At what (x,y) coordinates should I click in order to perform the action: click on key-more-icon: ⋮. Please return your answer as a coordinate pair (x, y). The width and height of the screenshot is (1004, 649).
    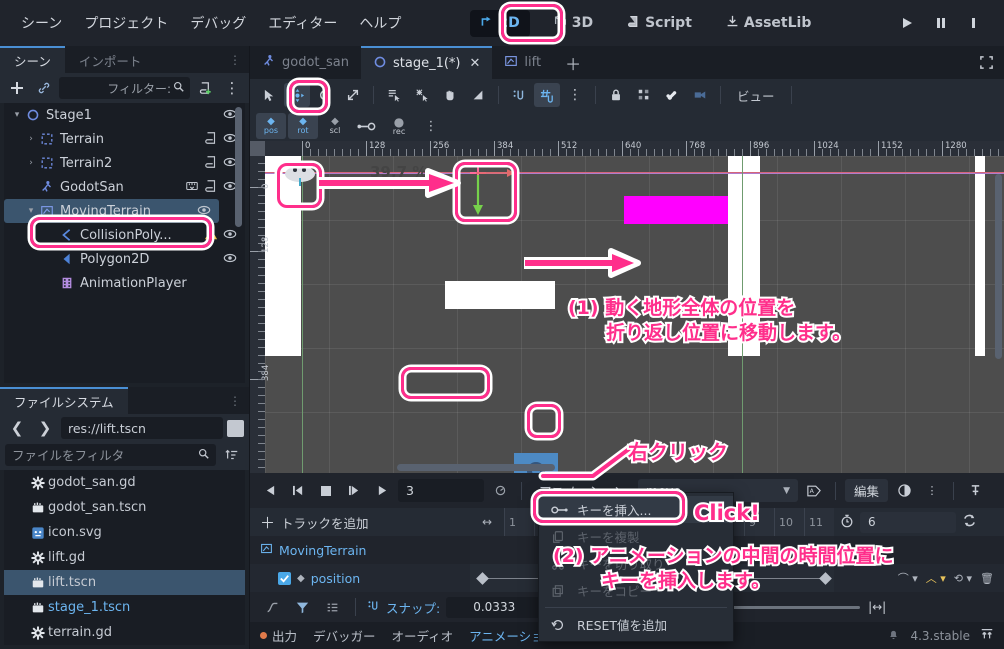
    Looking at the image, I should click on (431, 126).